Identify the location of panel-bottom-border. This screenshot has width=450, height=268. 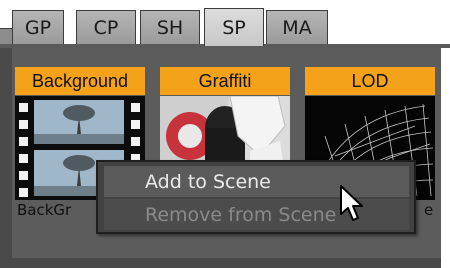
(220, 263).